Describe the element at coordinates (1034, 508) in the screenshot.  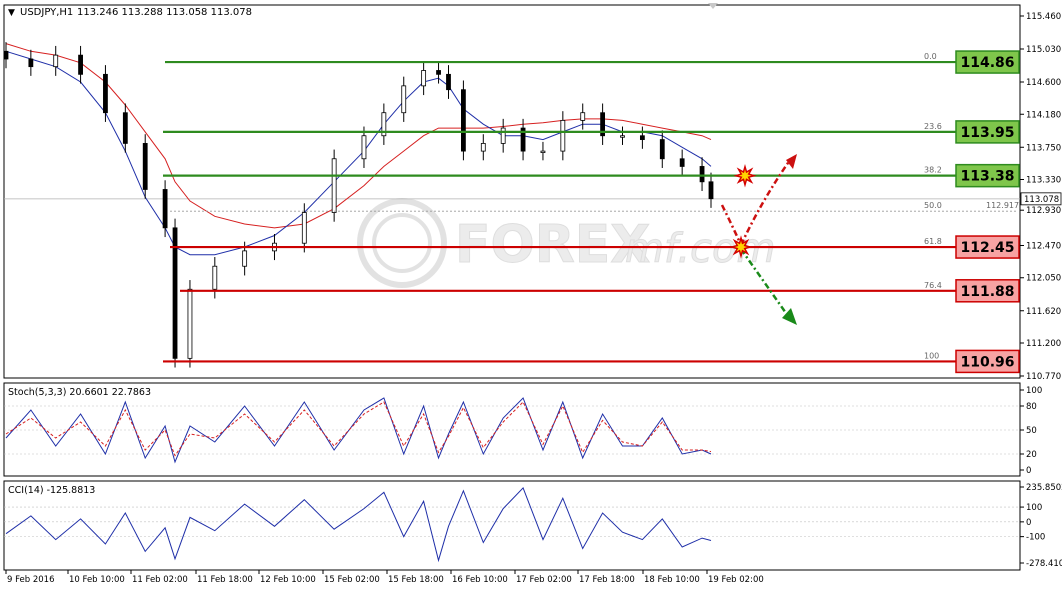
I see `cci-tick-label: 100` at that location.